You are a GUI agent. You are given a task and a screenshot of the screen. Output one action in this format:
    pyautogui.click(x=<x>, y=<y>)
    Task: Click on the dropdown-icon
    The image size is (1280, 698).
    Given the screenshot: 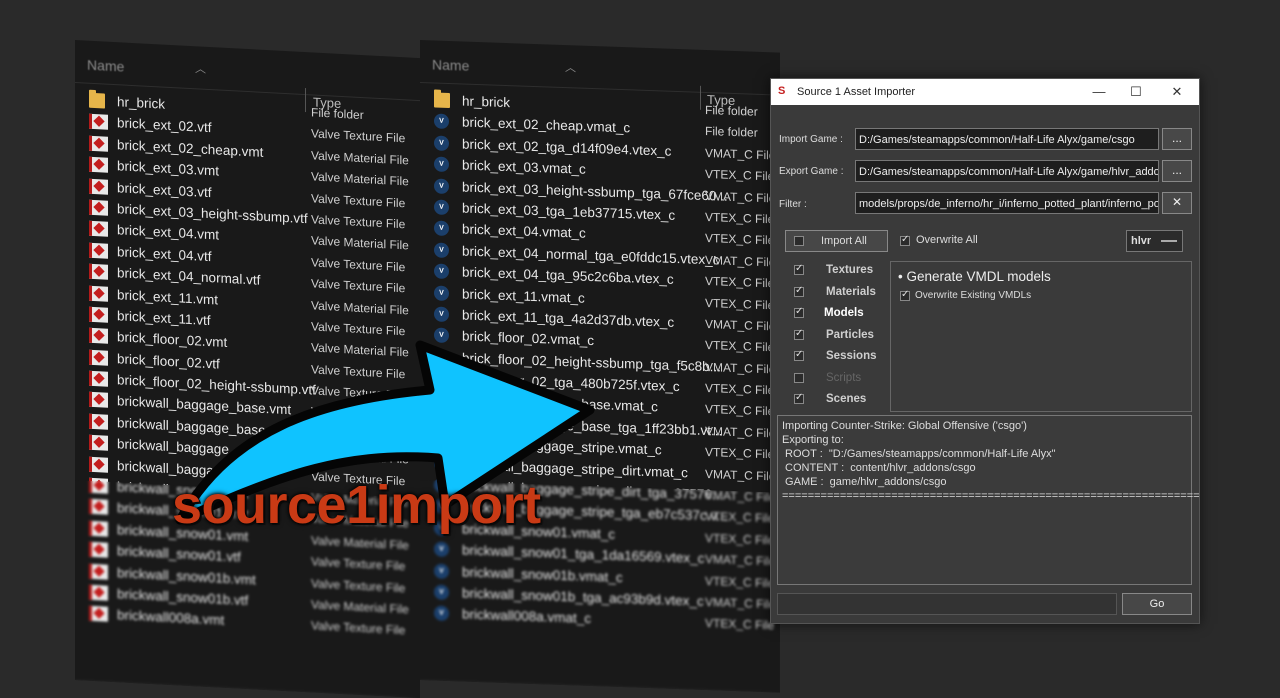 What is the action you would take?
    pyautogui.click(x=1169, y=241)
    